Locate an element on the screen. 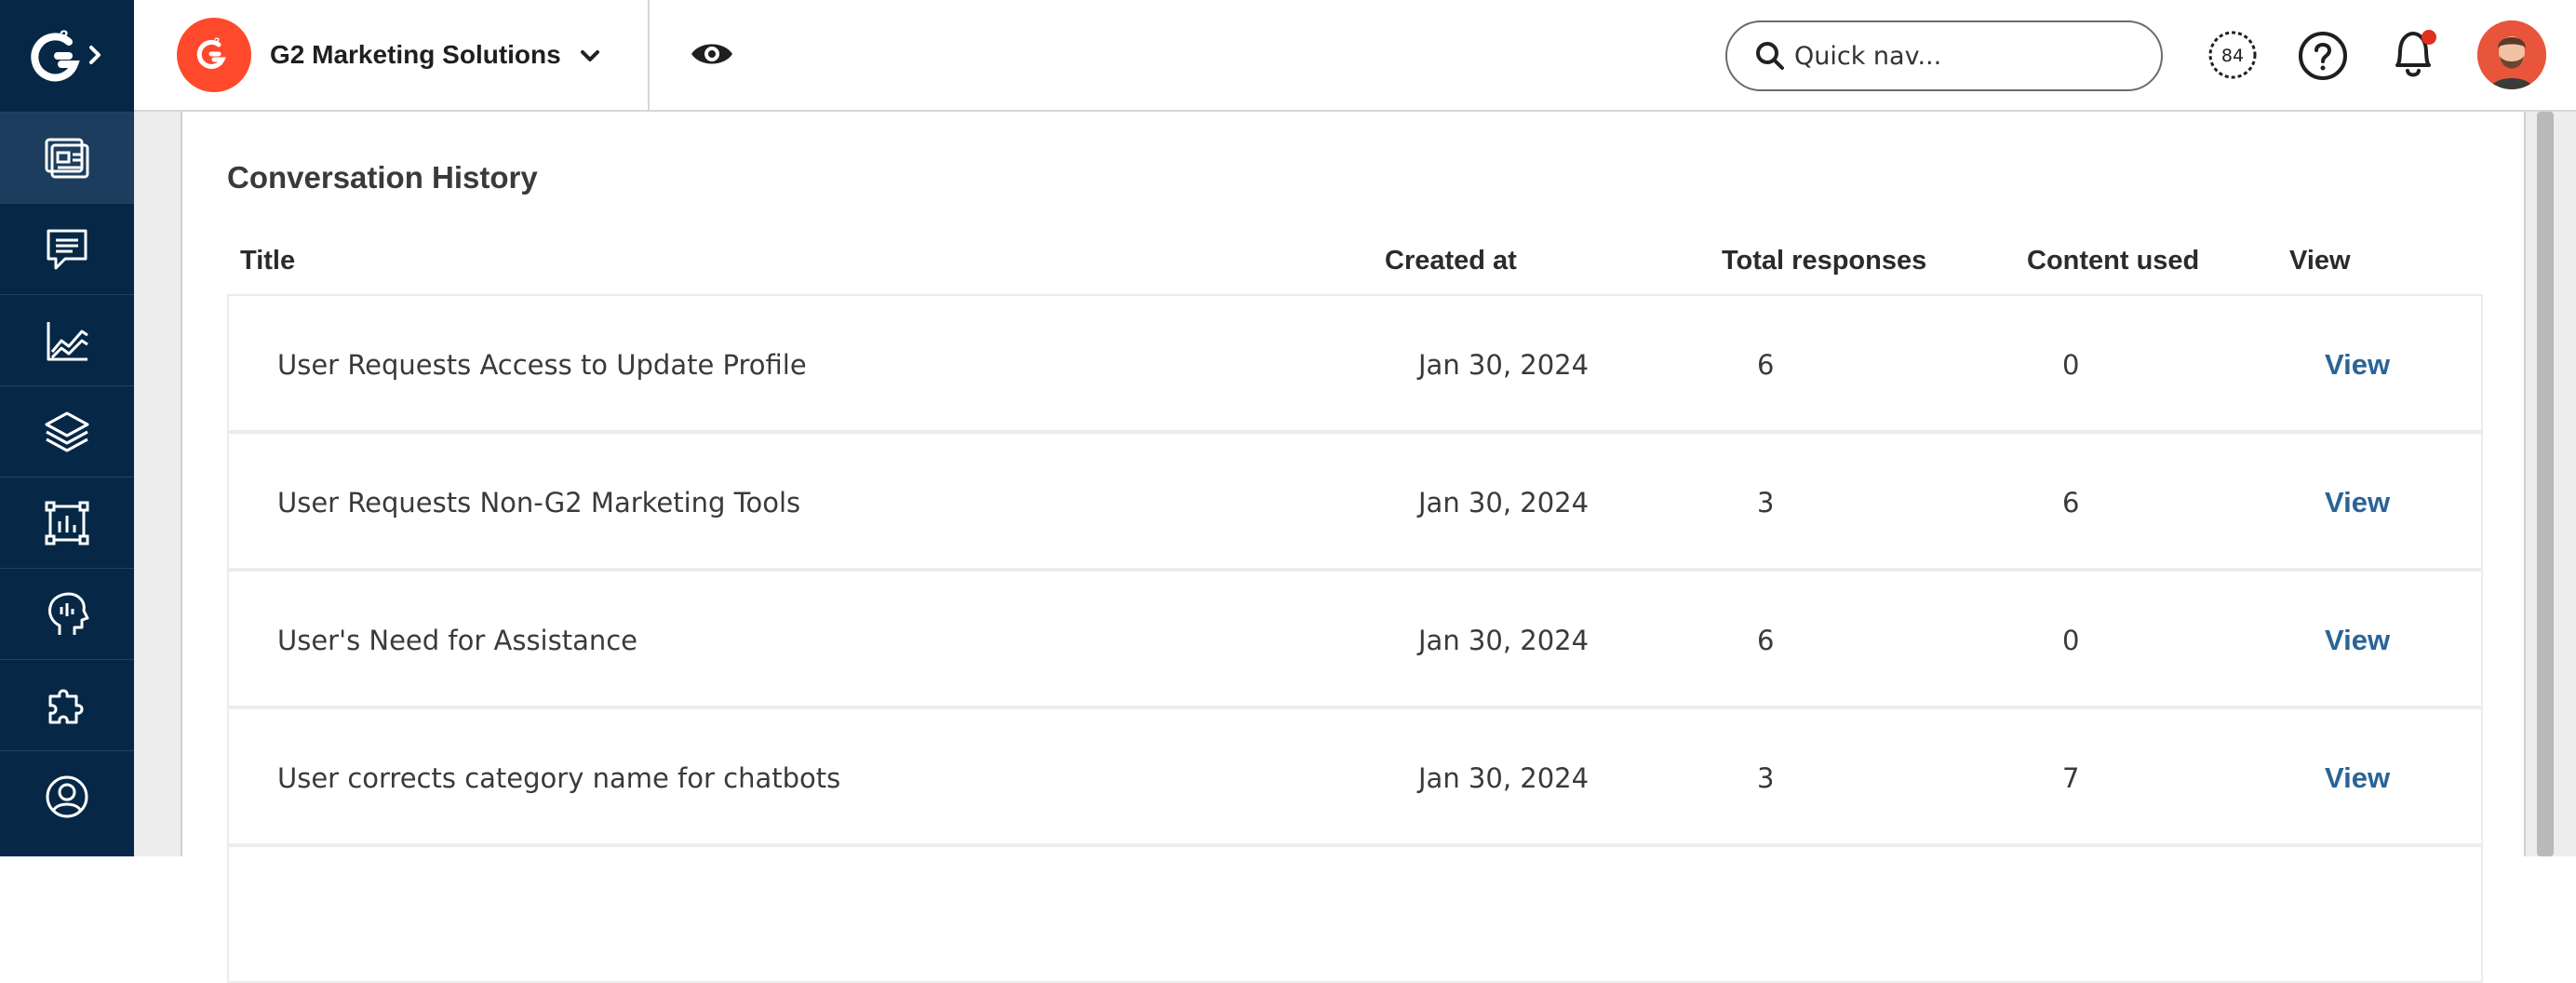 This screenshot has width=2576, height=983. sidebar-item-chat is located at coordinates (67, 249).